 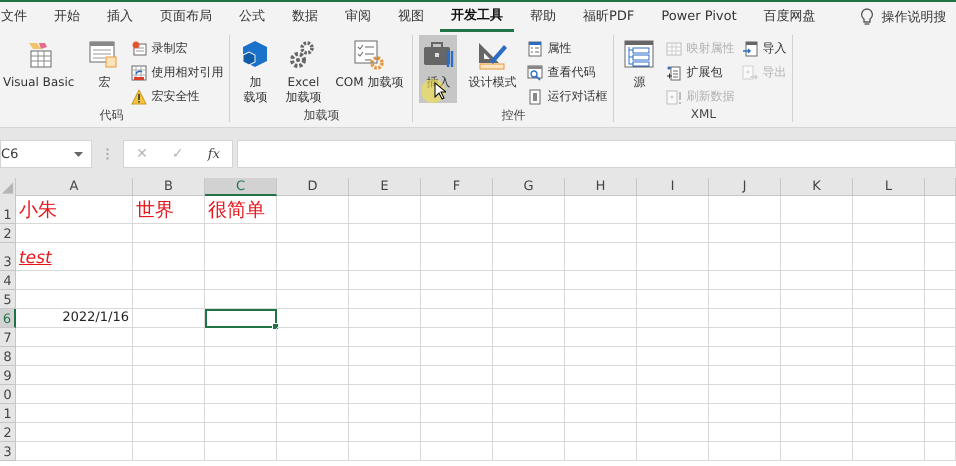 I want to click on column-header: J, so click(x=745, y=187).